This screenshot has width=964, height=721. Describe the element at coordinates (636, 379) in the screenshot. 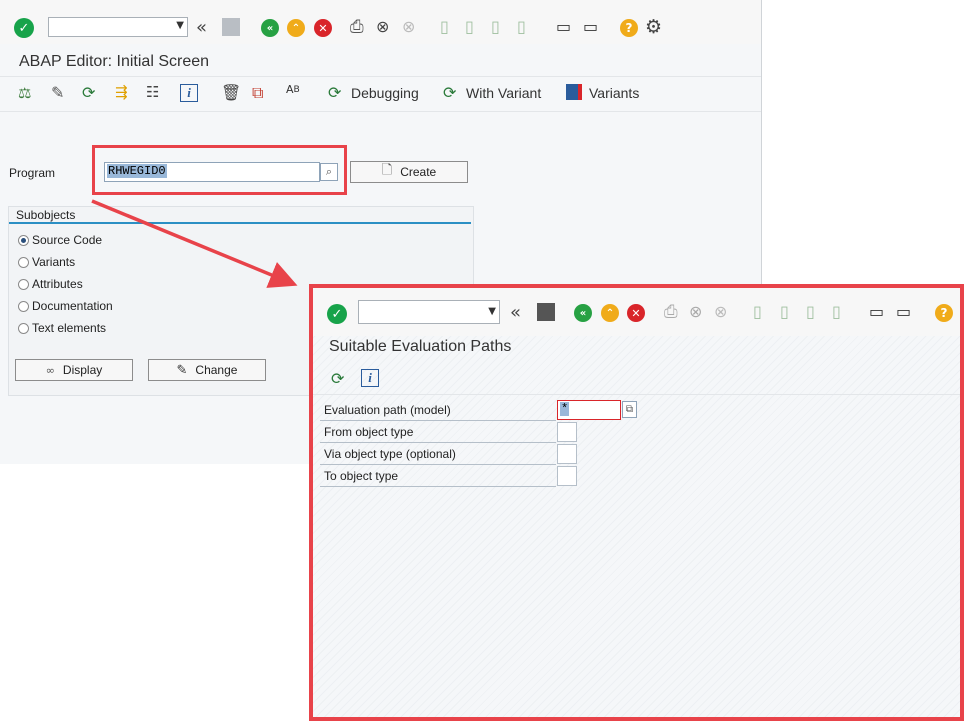

I see `application-toolbar: ⟳ i` at that location.